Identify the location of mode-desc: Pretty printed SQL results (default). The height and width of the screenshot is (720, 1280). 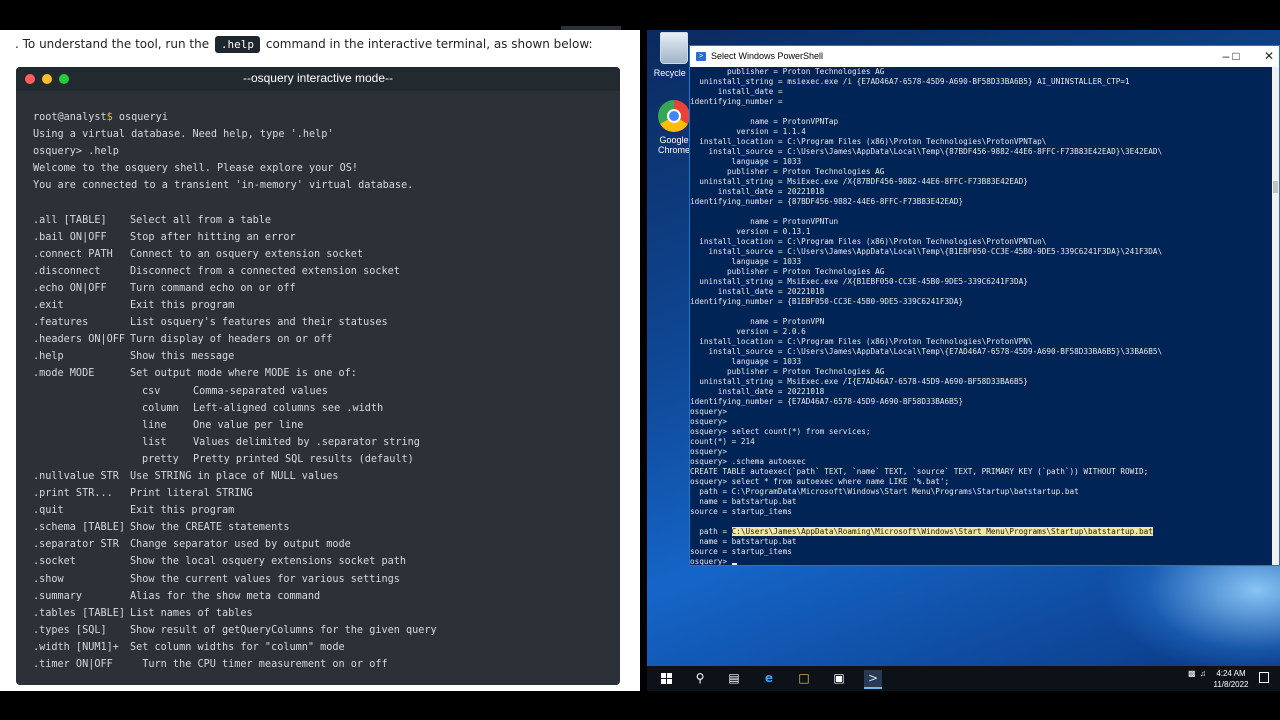
(303, 459).